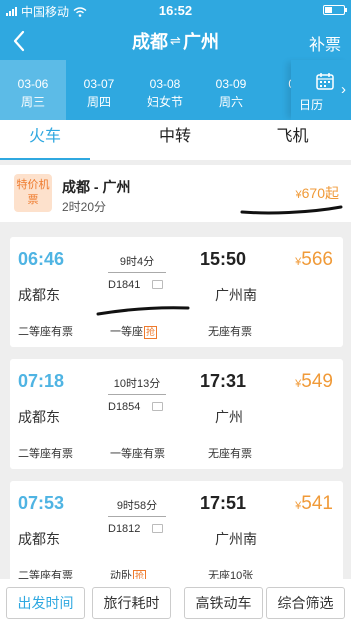 The height and width of the screenshot is (625, 351). What do you see at coordinates (314, 381) in the screenshot?
I see `ticket-price: ¥549` at bounding box center [314, 381].